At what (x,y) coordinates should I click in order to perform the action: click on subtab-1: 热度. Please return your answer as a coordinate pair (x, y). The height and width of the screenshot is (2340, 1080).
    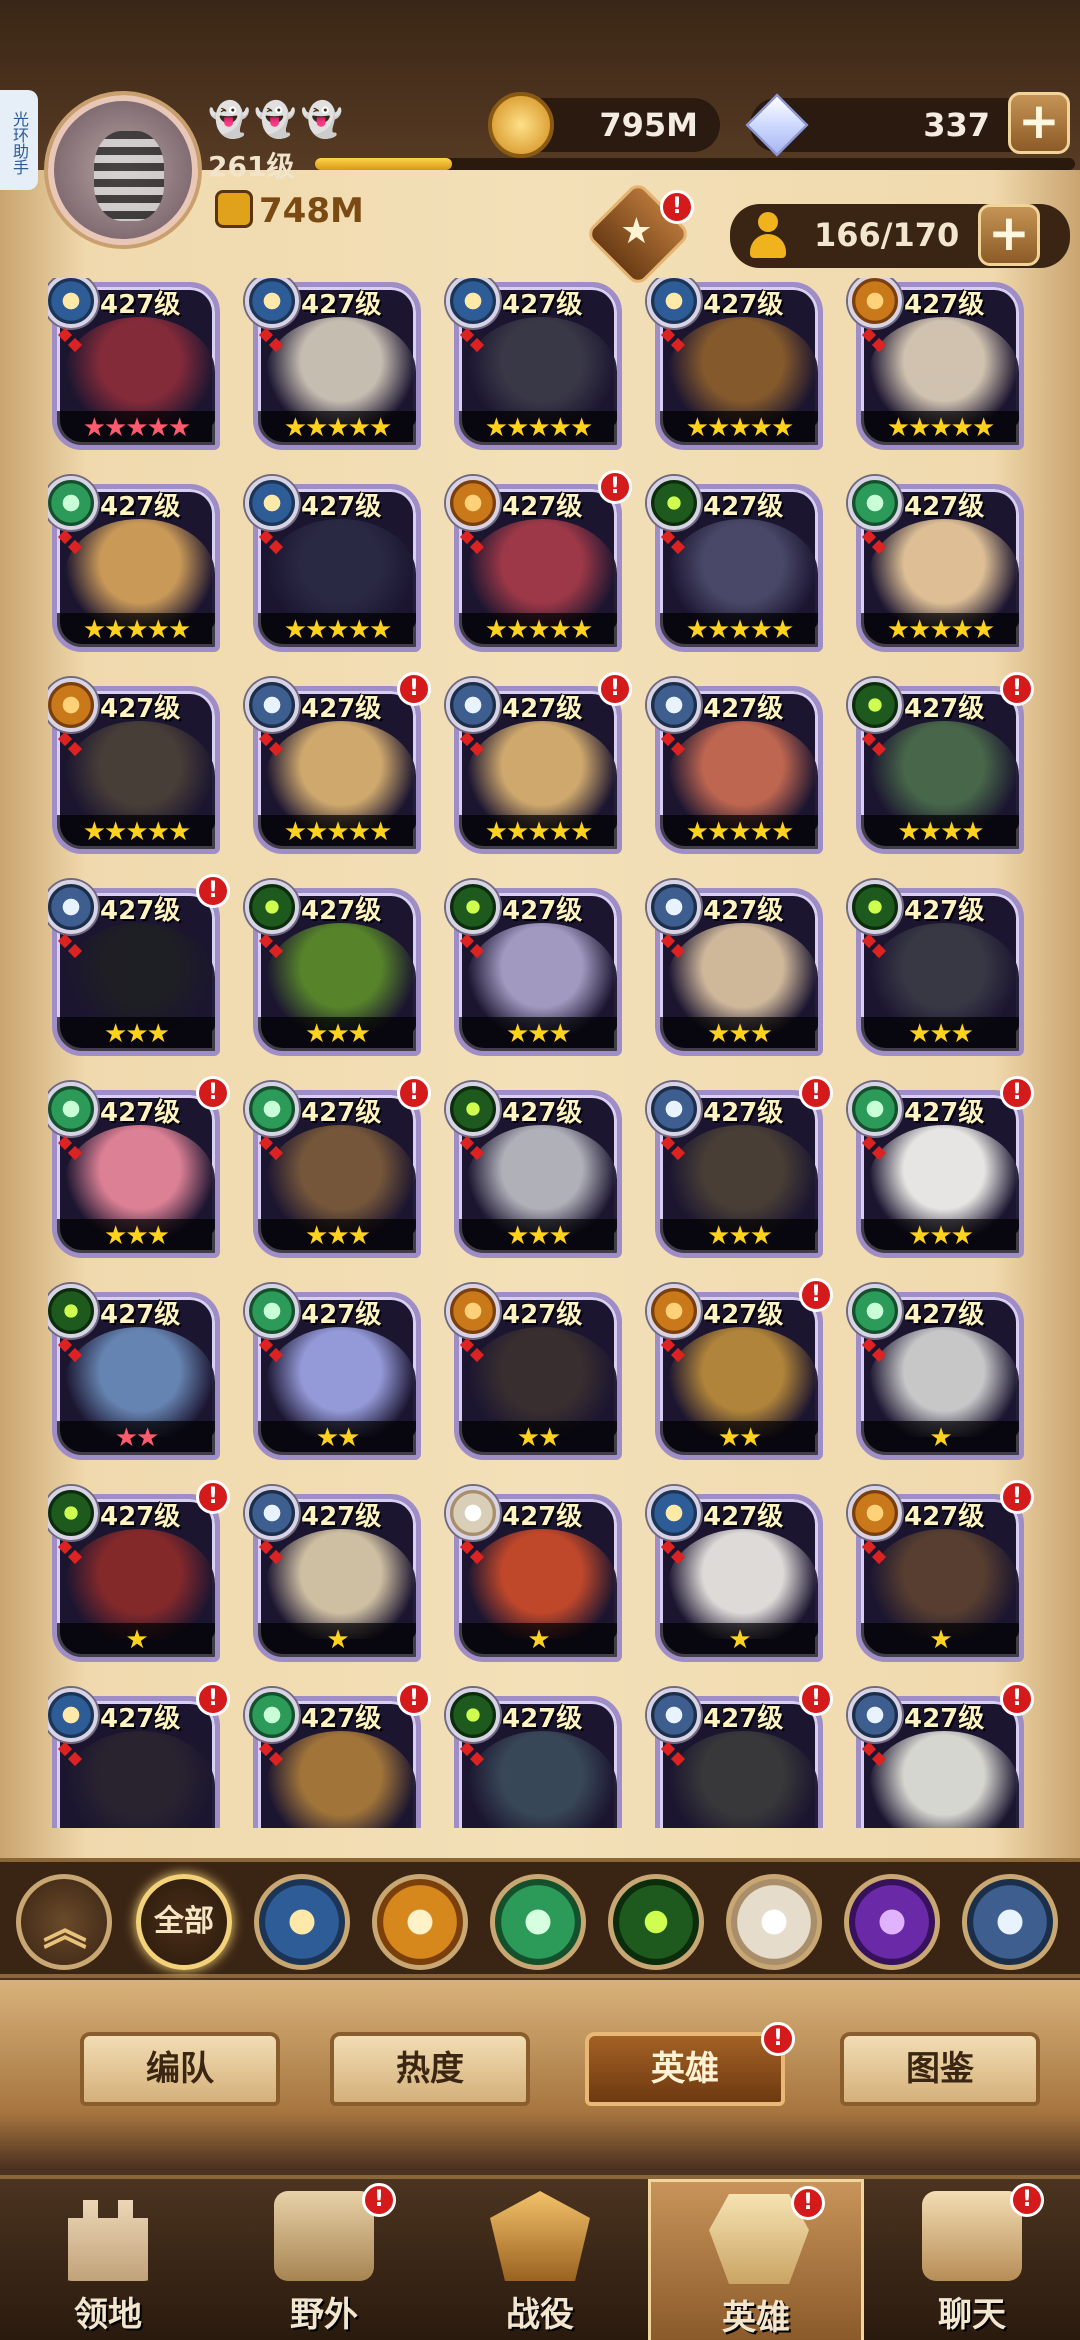
    Looking at the image, I should click on (430, 2069).